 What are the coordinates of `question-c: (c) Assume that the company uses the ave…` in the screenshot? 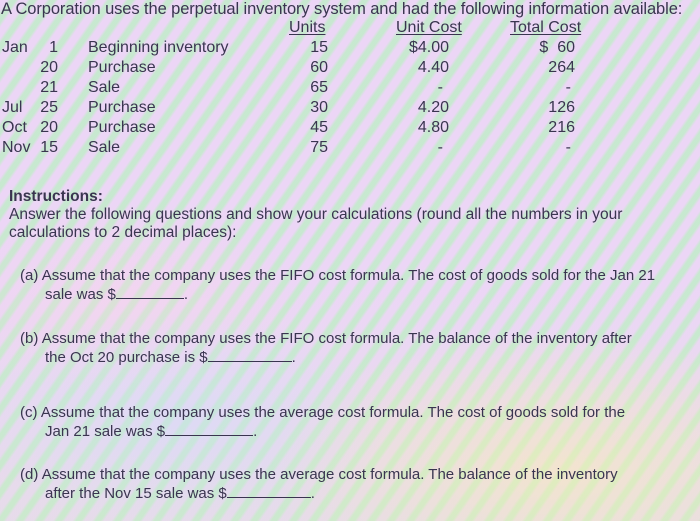 It's located at (355, 422).